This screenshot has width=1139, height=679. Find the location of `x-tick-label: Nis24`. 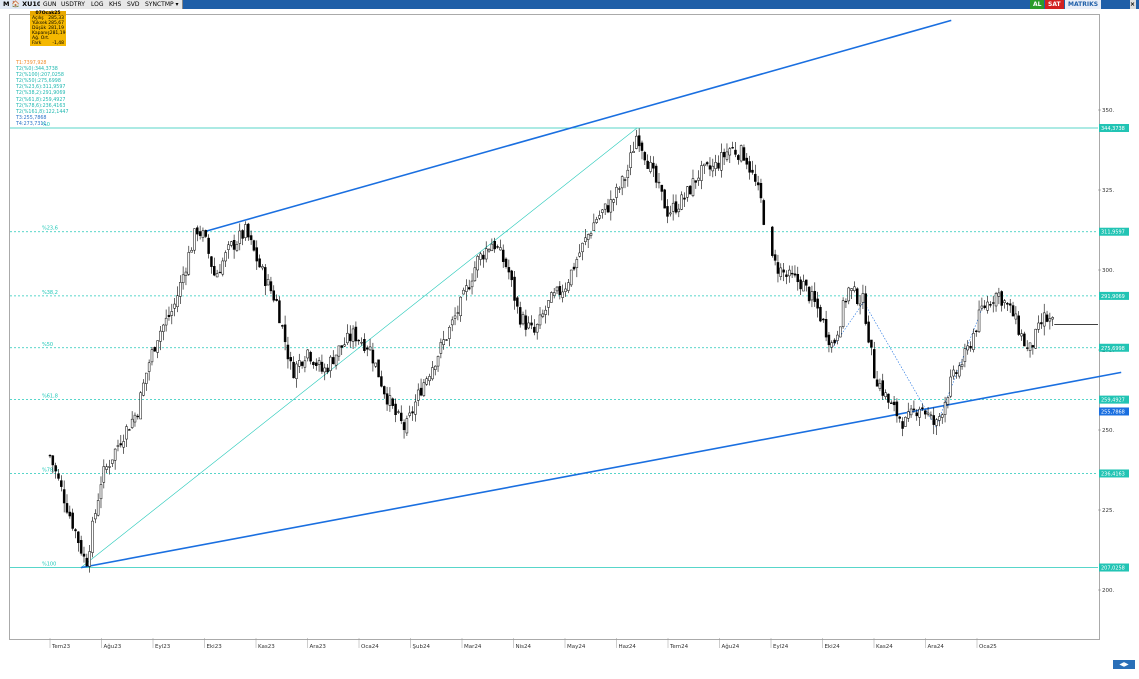

x-tick-label: Nis24 is located at coordinates (524, 647).